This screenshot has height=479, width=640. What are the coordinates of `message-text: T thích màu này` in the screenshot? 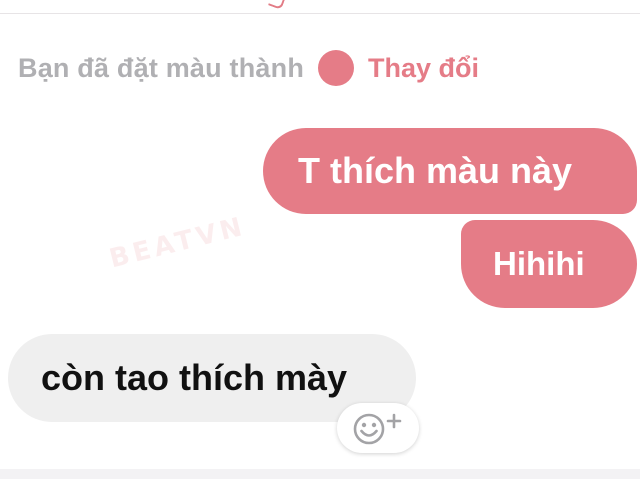 It's located at (435, 170).